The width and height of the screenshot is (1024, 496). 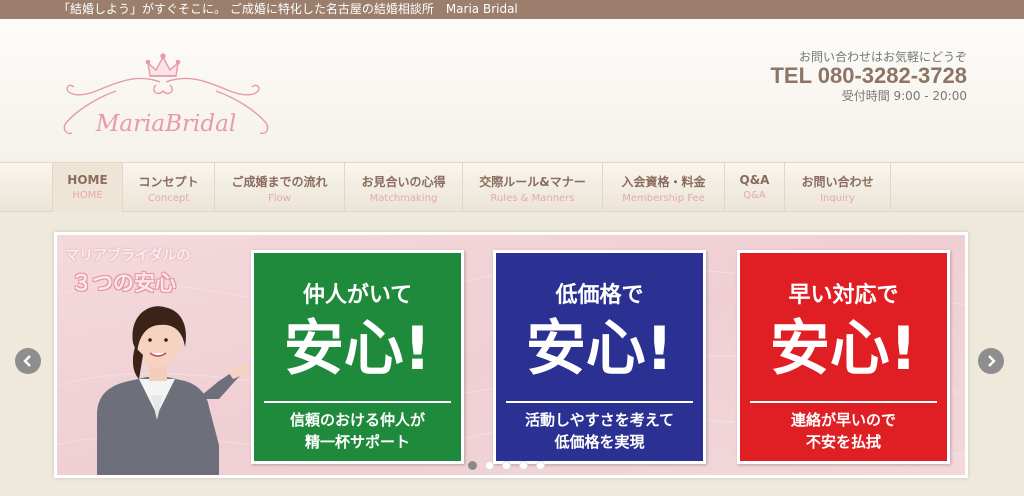 I want to click on nav-item-qa: Q&A Q&A, so click(x=755, y=187).